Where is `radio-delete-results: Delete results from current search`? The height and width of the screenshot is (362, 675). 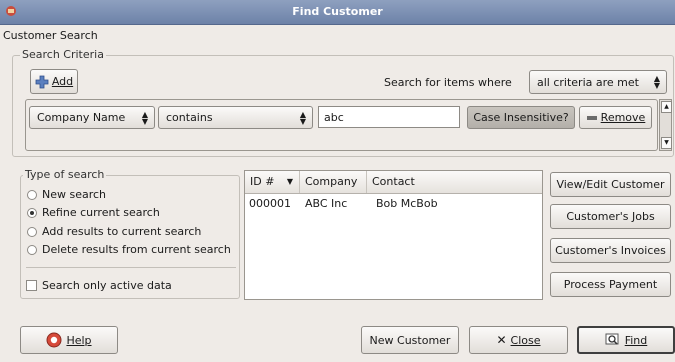 radio-delete-results: Delete results from current search is located at coordinates (129, 249).